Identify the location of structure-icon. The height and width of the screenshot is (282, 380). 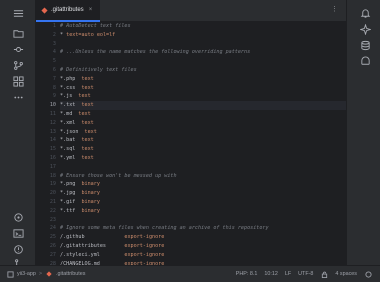
(18, 81).